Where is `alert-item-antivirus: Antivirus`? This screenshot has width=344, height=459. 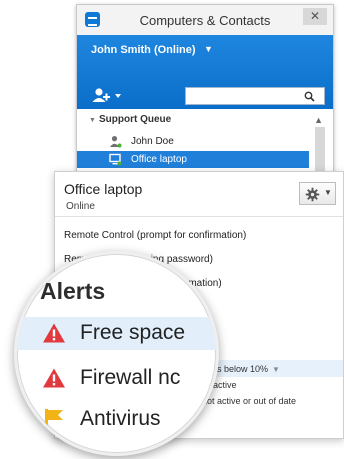 alert-item-antivirus: Antivirus is located at coordinates (116, 419).